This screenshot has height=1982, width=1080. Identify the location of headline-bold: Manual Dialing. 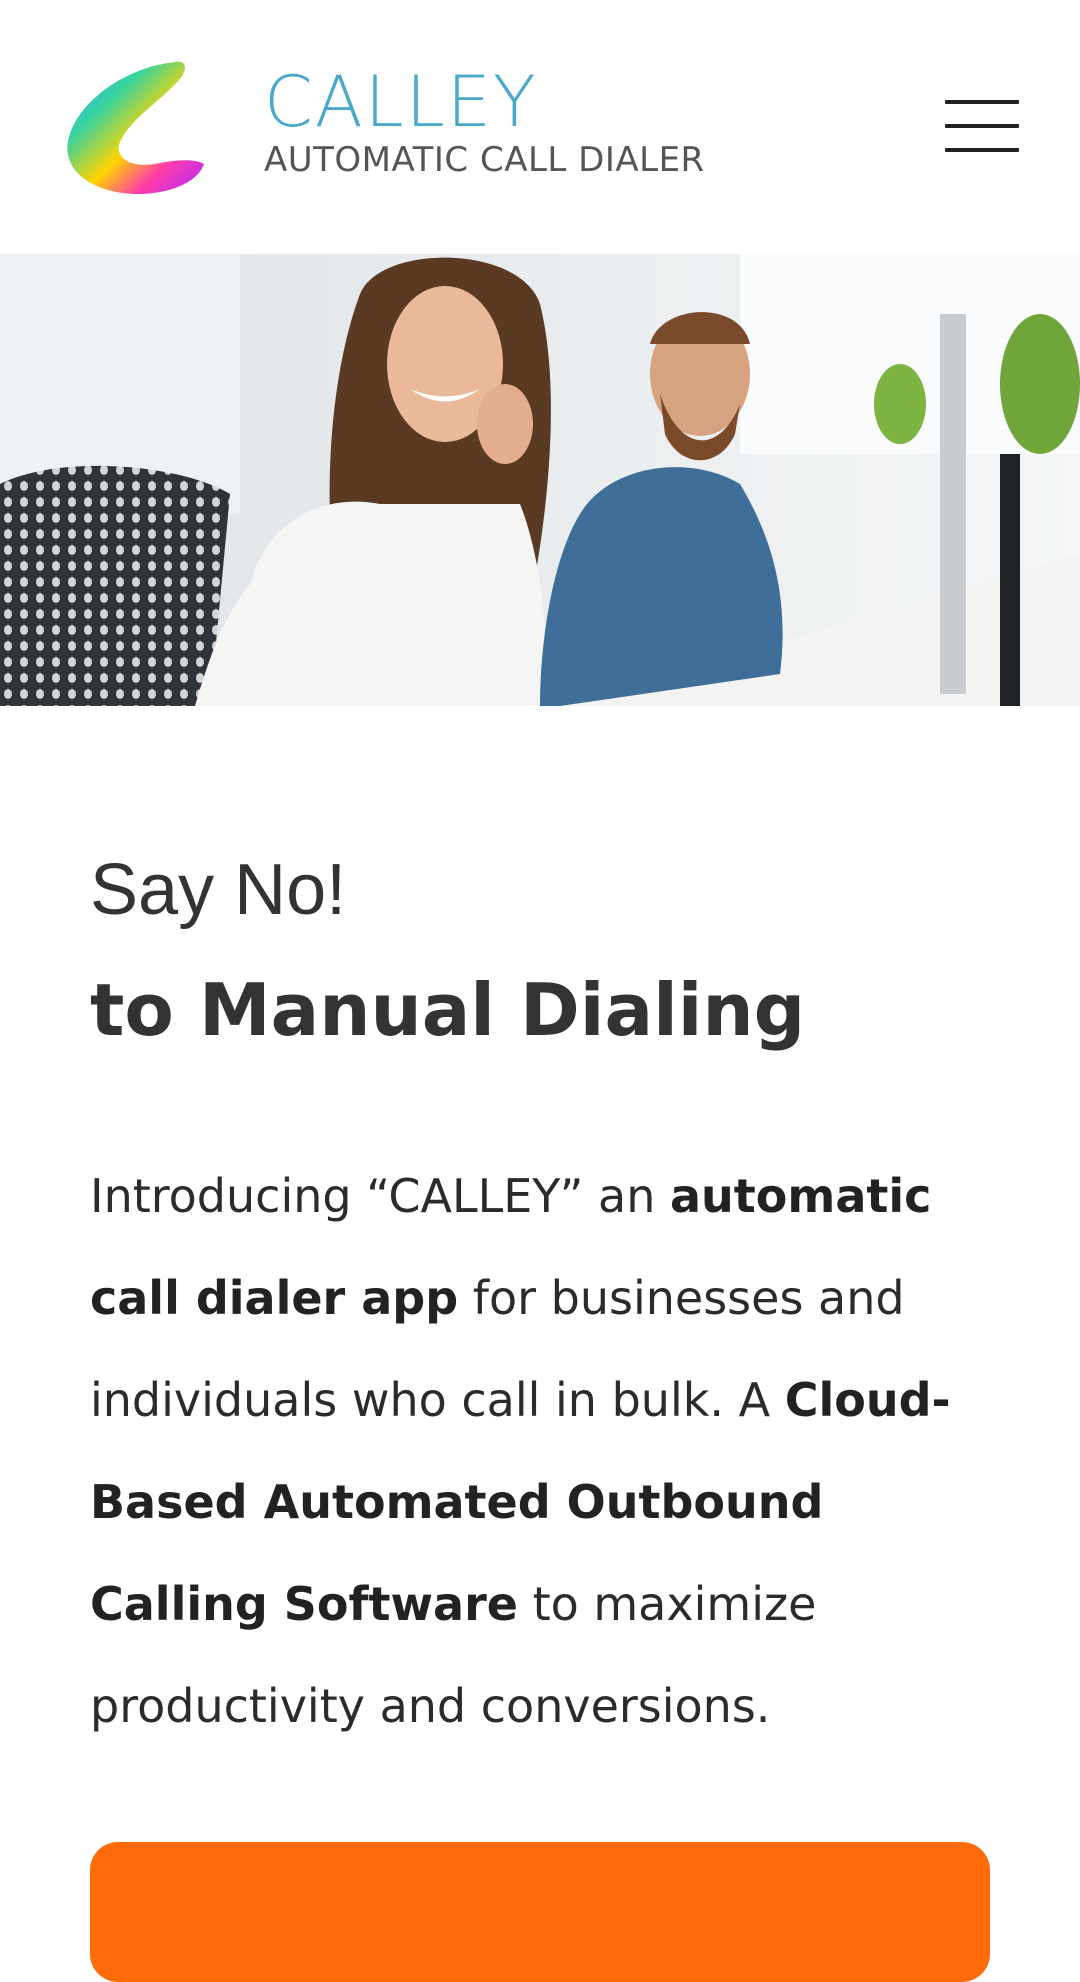
(502, 1010).